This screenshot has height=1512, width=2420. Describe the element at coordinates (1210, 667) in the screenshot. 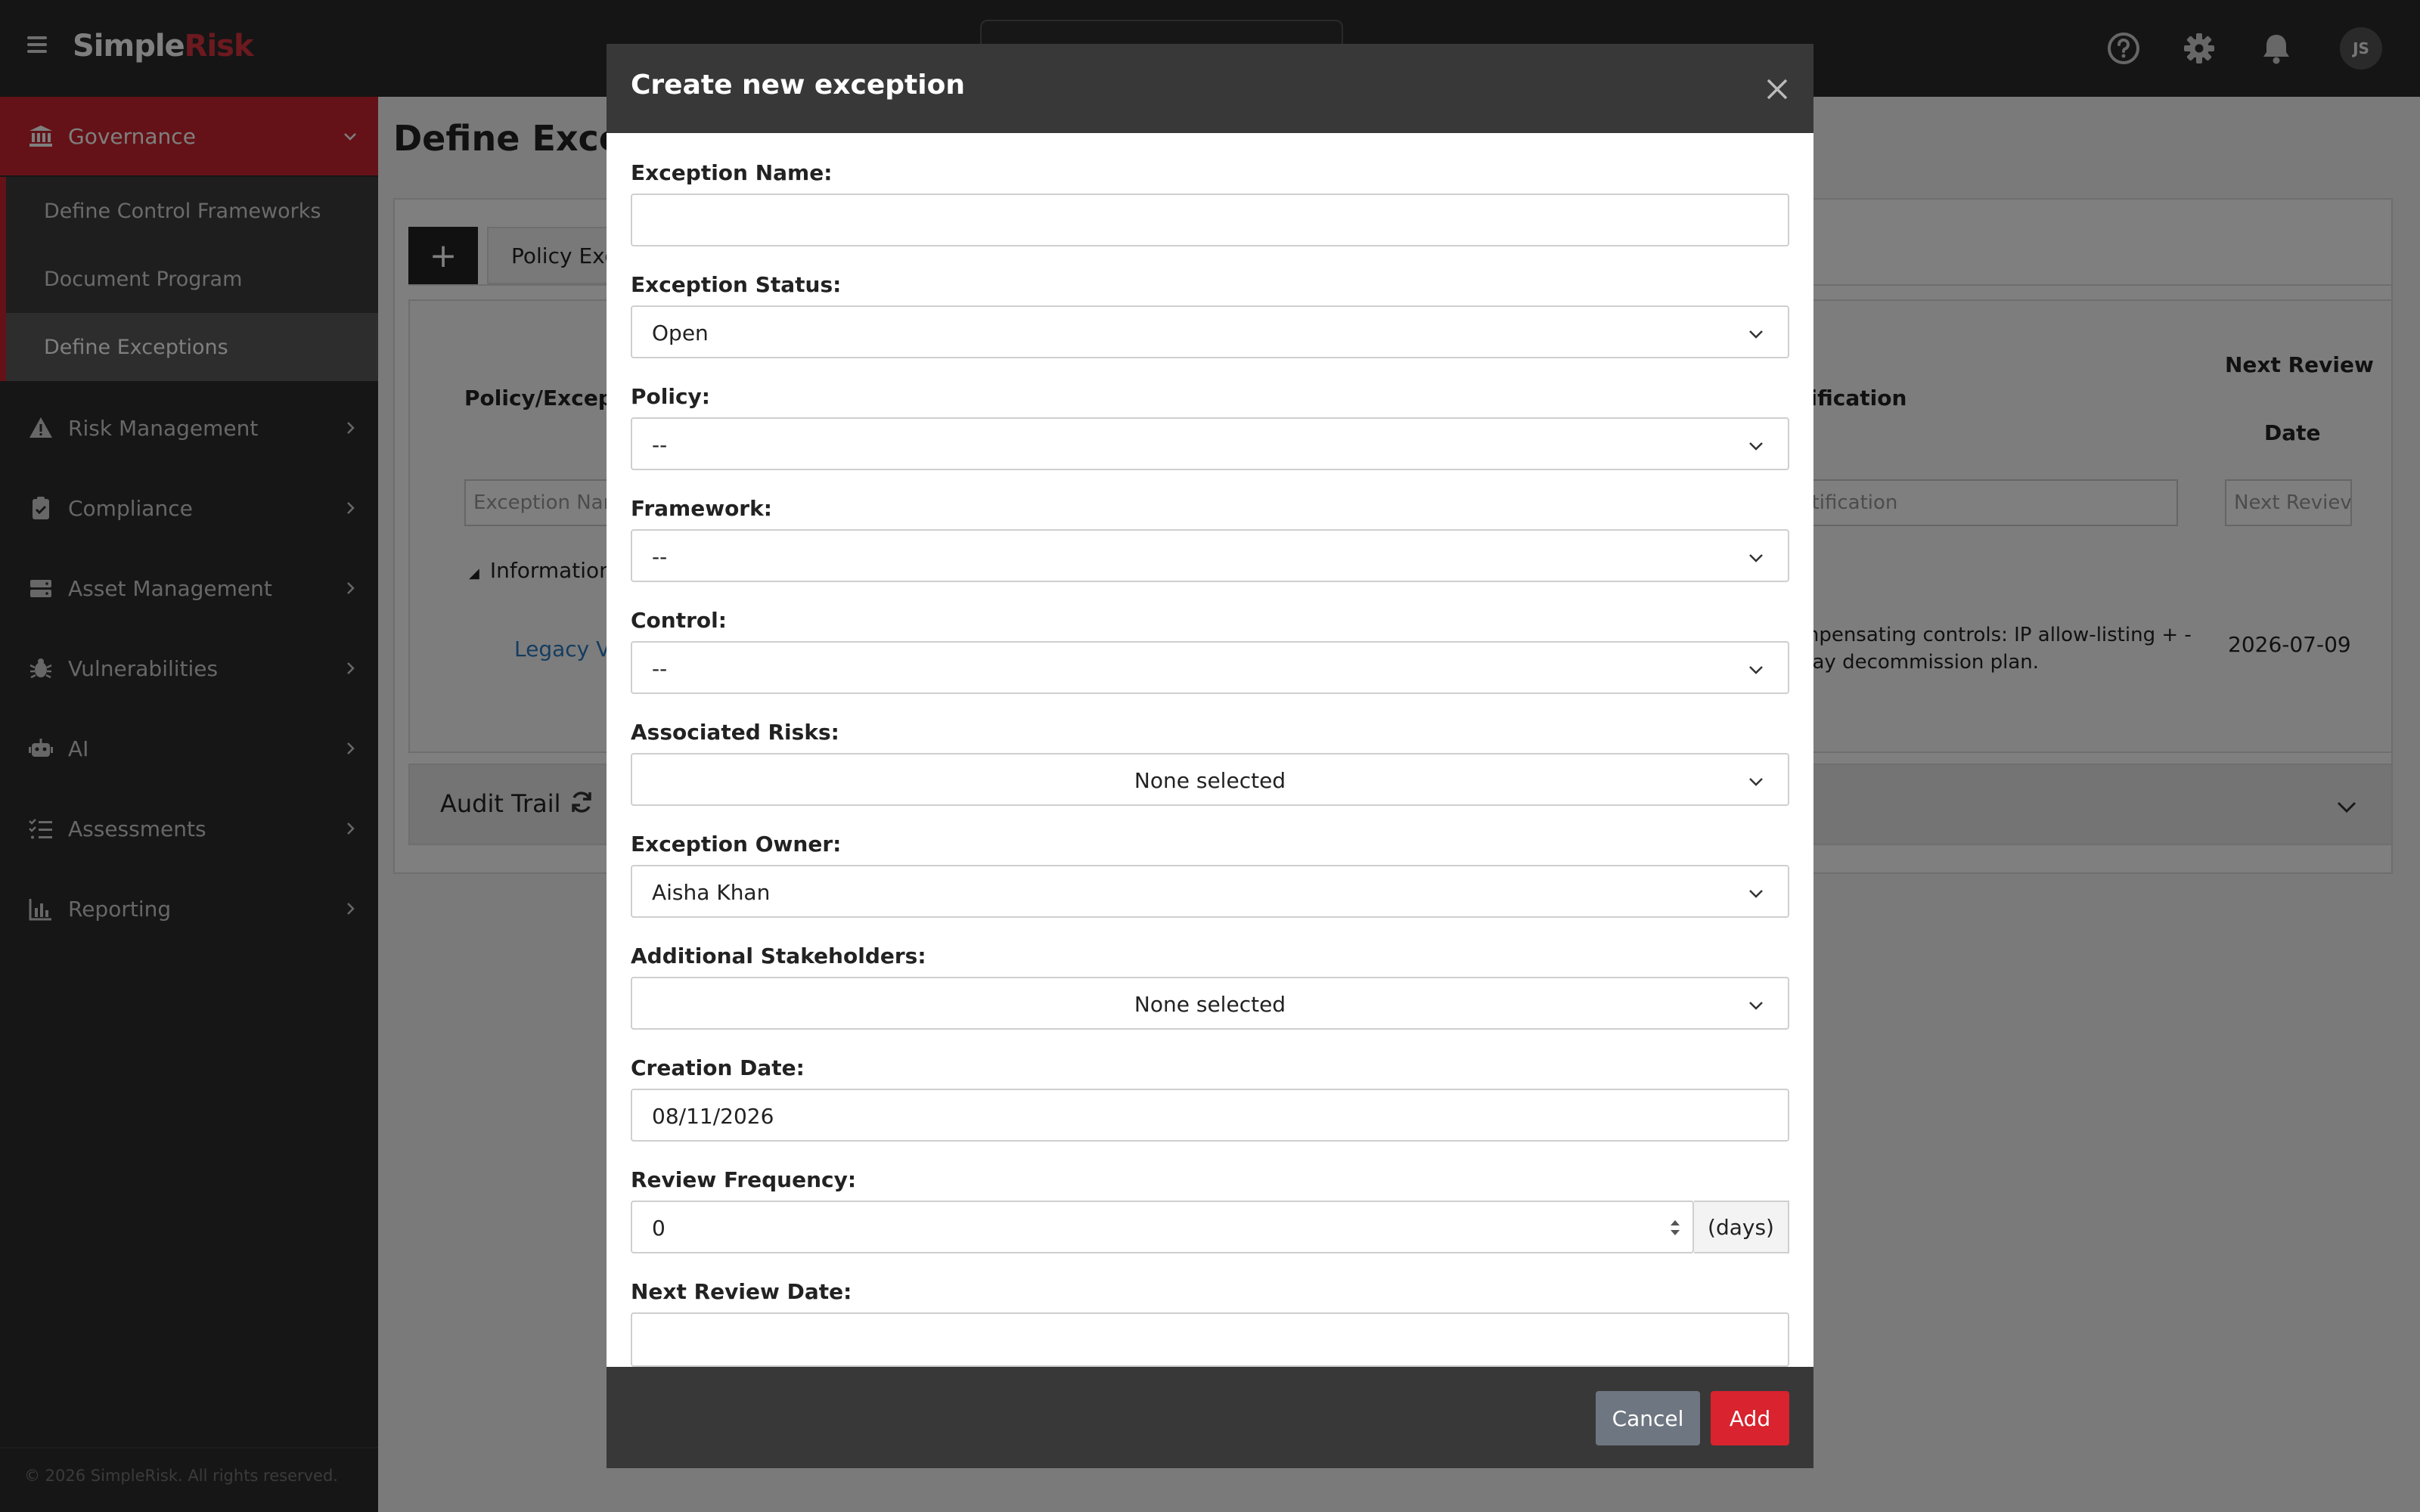

I see `control-select: --` at that location.